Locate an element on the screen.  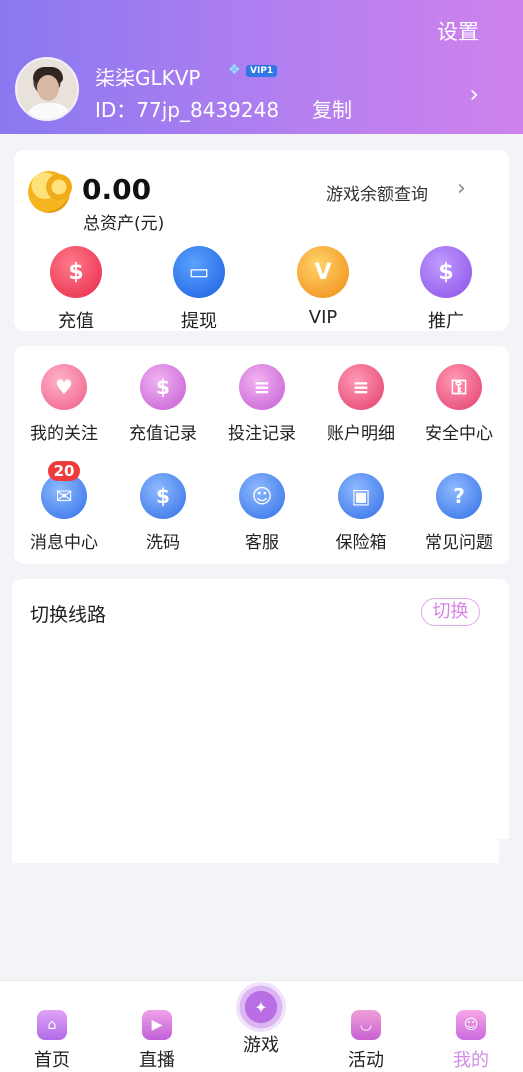
gamepad-icon: ✦ is located at coordinates (261, 1007).